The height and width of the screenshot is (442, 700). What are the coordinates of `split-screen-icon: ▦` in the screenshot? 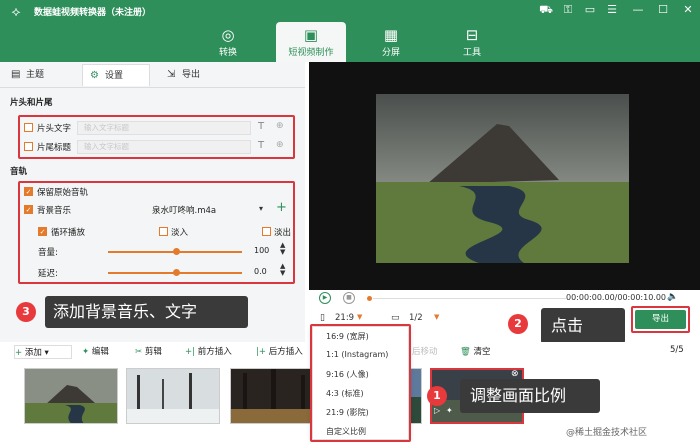 It's located at (391, 35).